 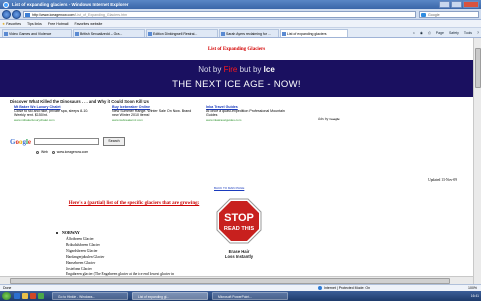 I want to click on tab-video-games: Video Games and Violence, so click(x=37, y=33).